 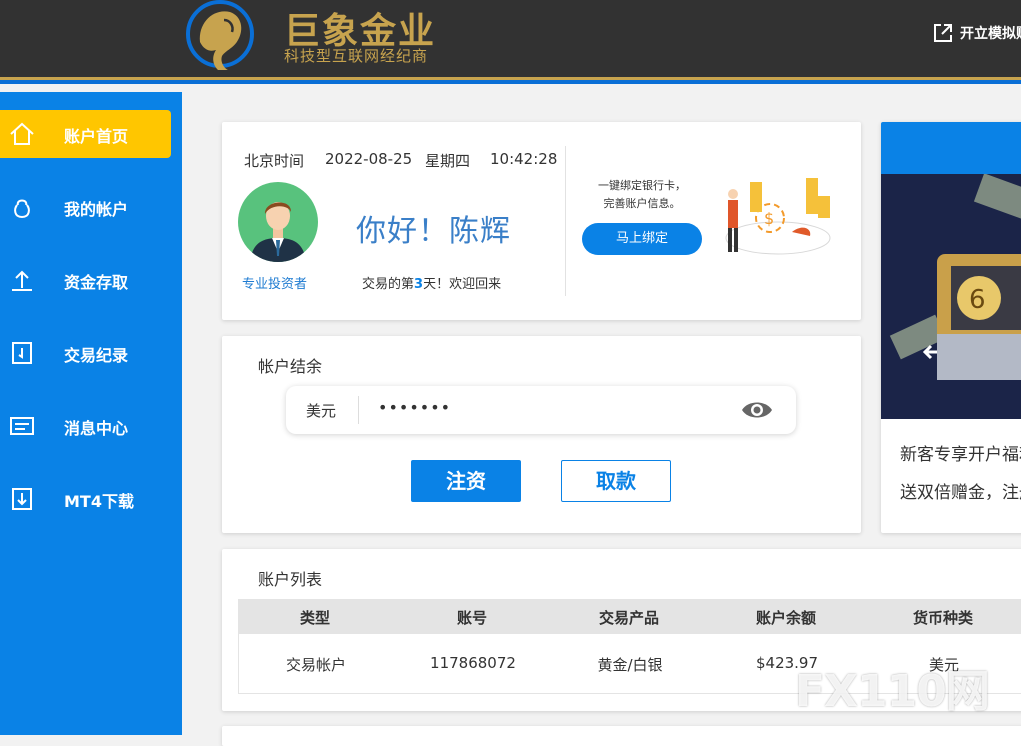 What do you see at coordinates (642, 203) in the screenshot?
I see `bind-hint-line2: 完善账户信息。` at bounding box center [642, 203].